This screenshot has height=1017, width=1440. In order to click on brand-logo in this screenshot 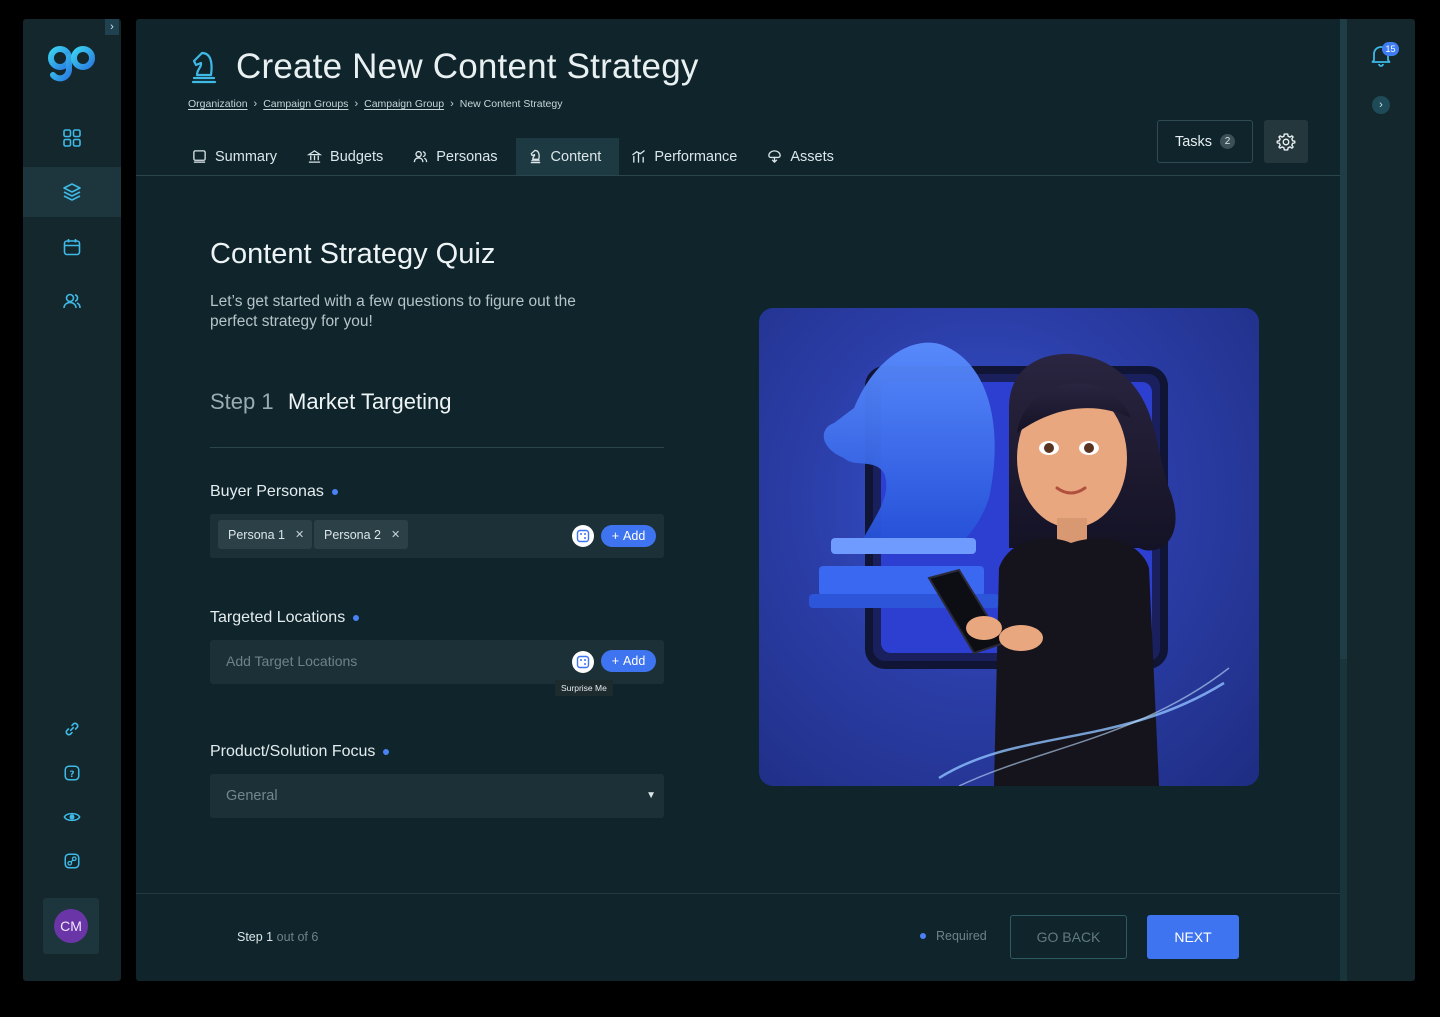, I will do `click(72, 64)`.